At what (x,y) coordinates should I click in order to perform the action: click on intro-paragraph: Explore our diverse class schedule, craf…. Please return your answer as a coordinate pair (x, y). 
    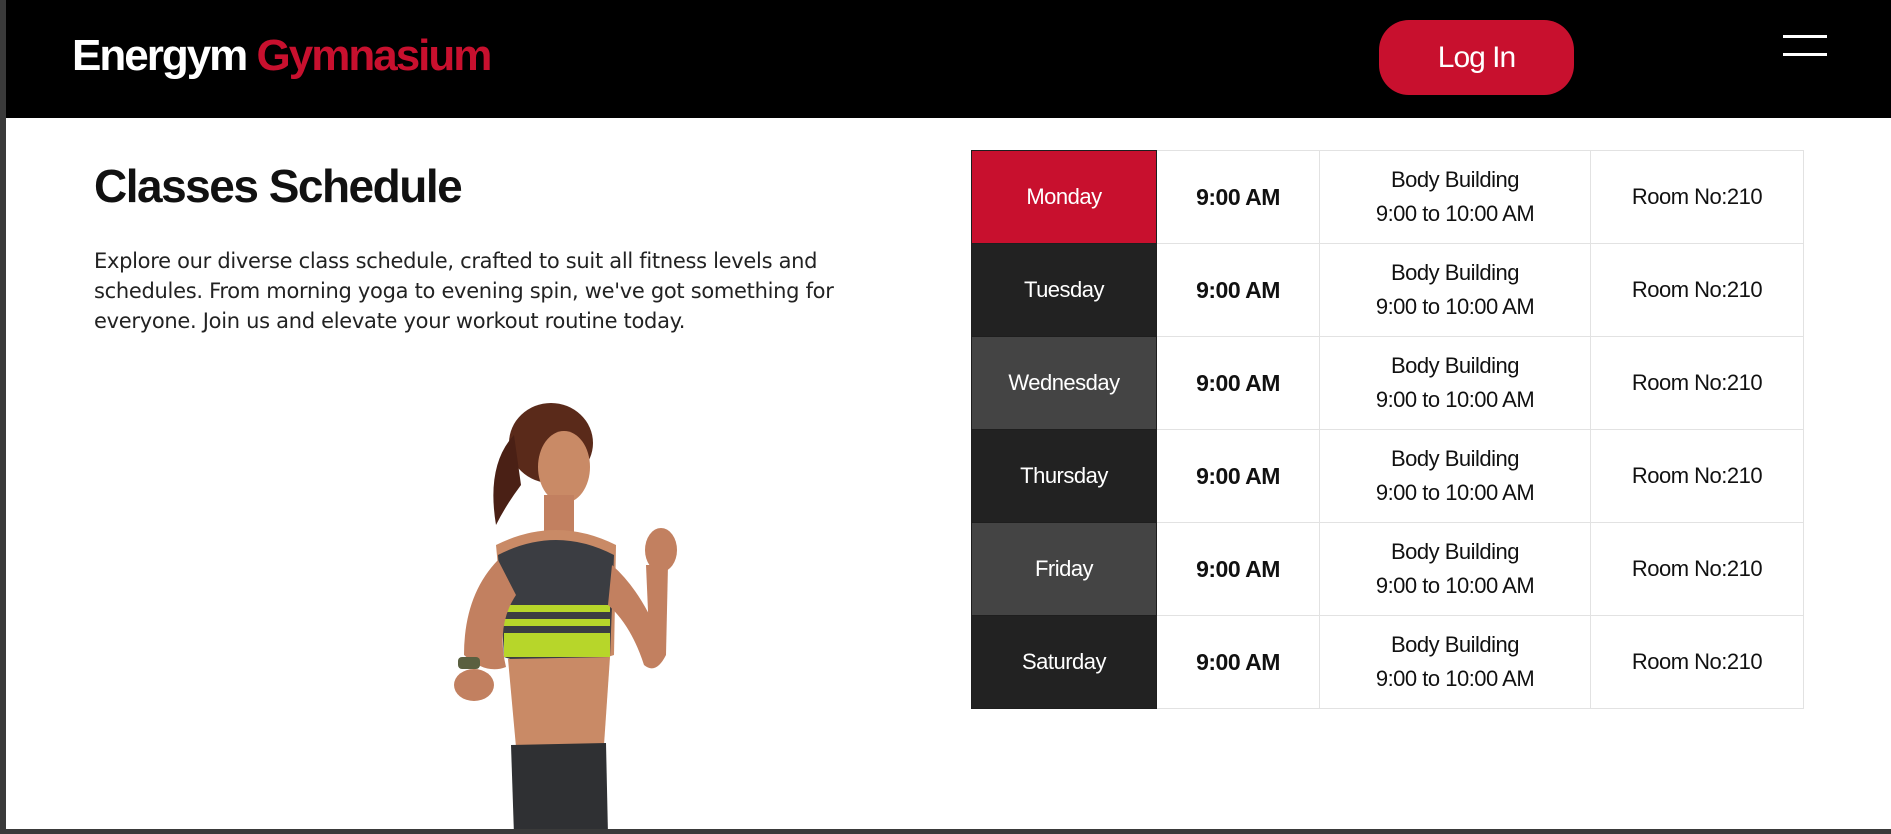
    Looking at the image, I should click on (464, 291).